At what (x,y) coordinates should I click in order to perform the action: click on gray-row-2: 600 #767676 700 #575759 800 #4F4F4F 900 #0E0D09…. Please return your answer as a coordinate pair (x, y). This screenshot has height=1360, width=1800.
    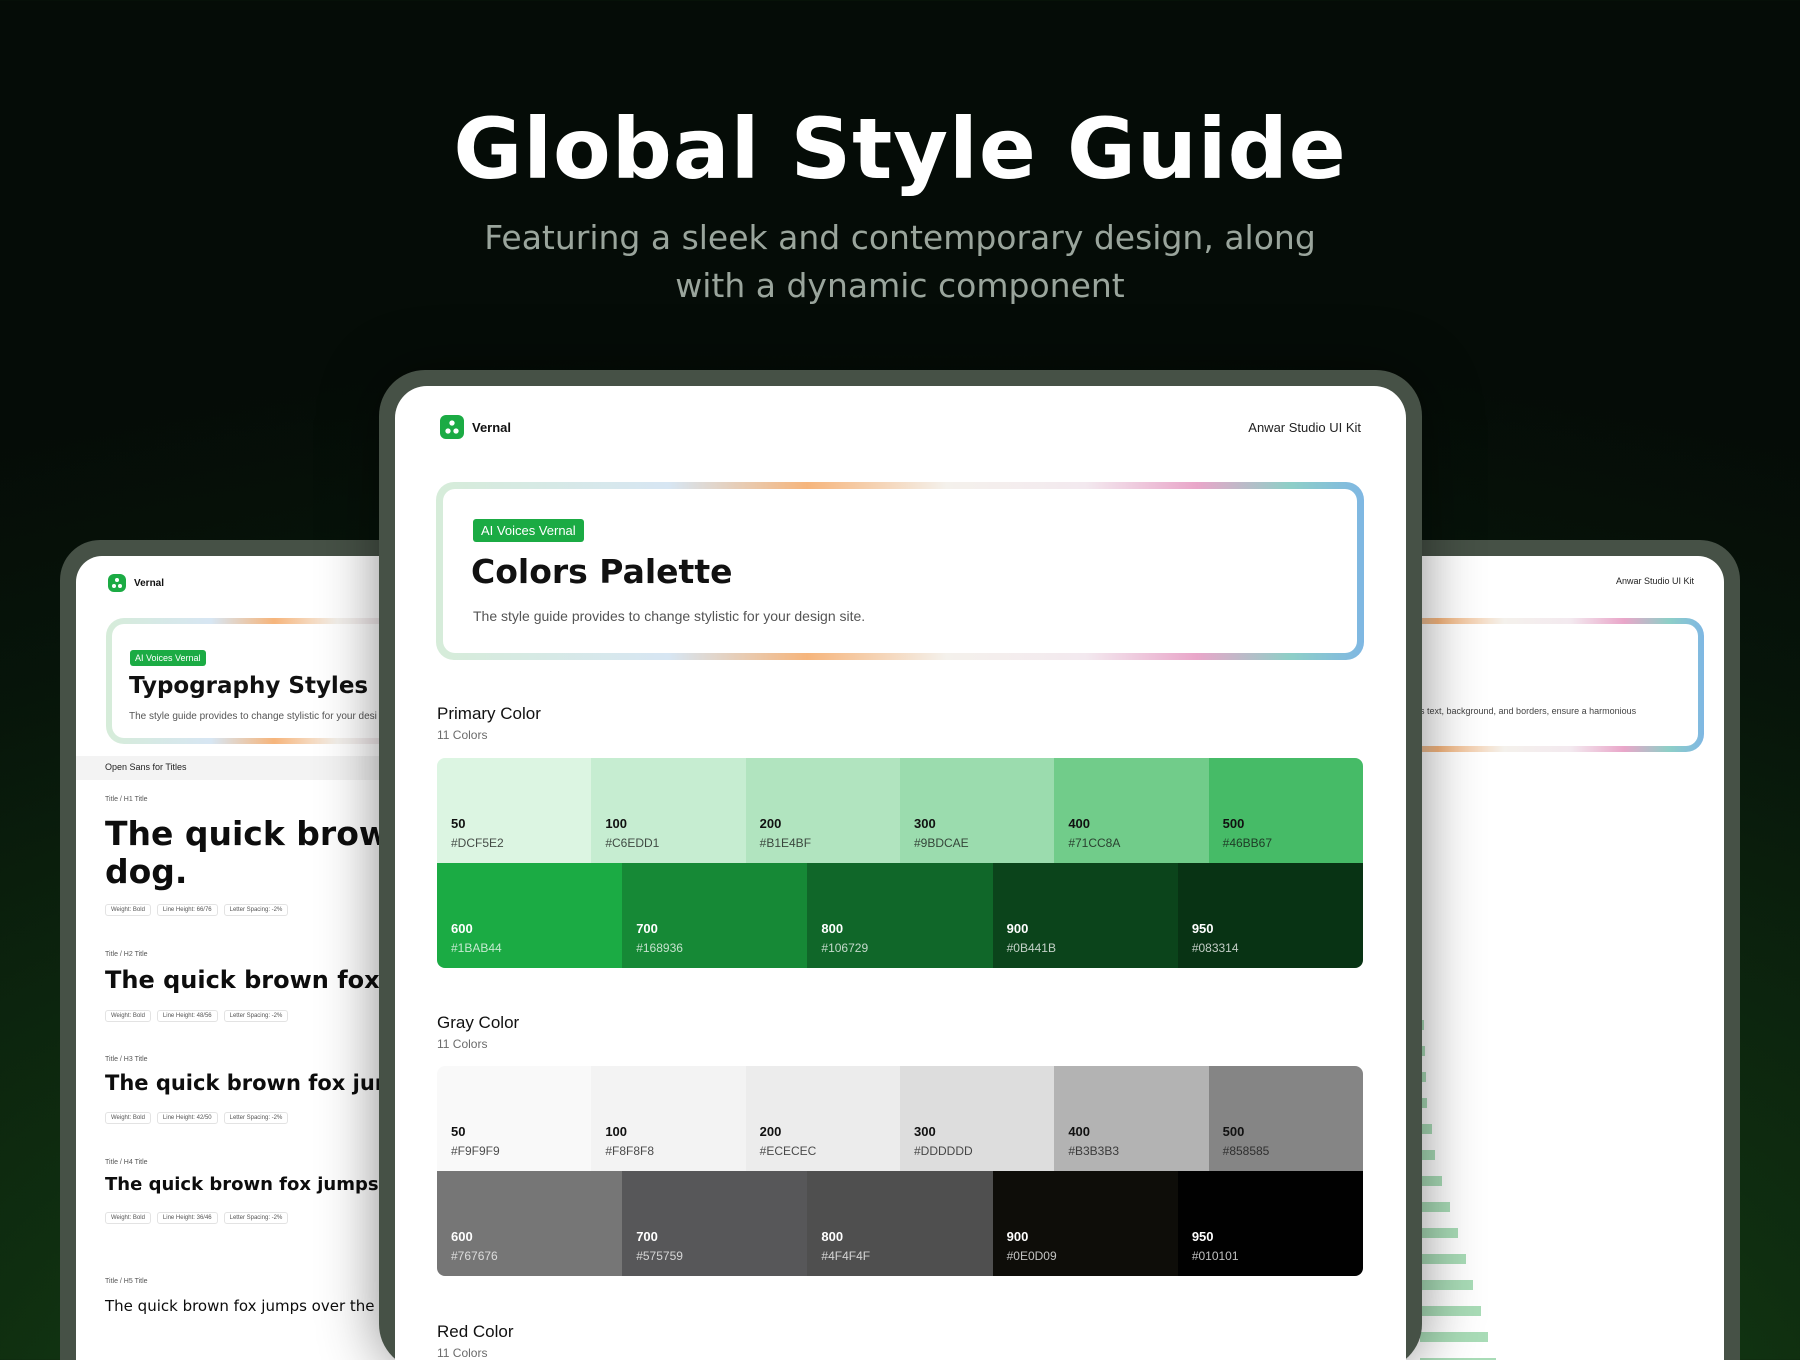
    Looking at the image, I should click on (900, 1223).